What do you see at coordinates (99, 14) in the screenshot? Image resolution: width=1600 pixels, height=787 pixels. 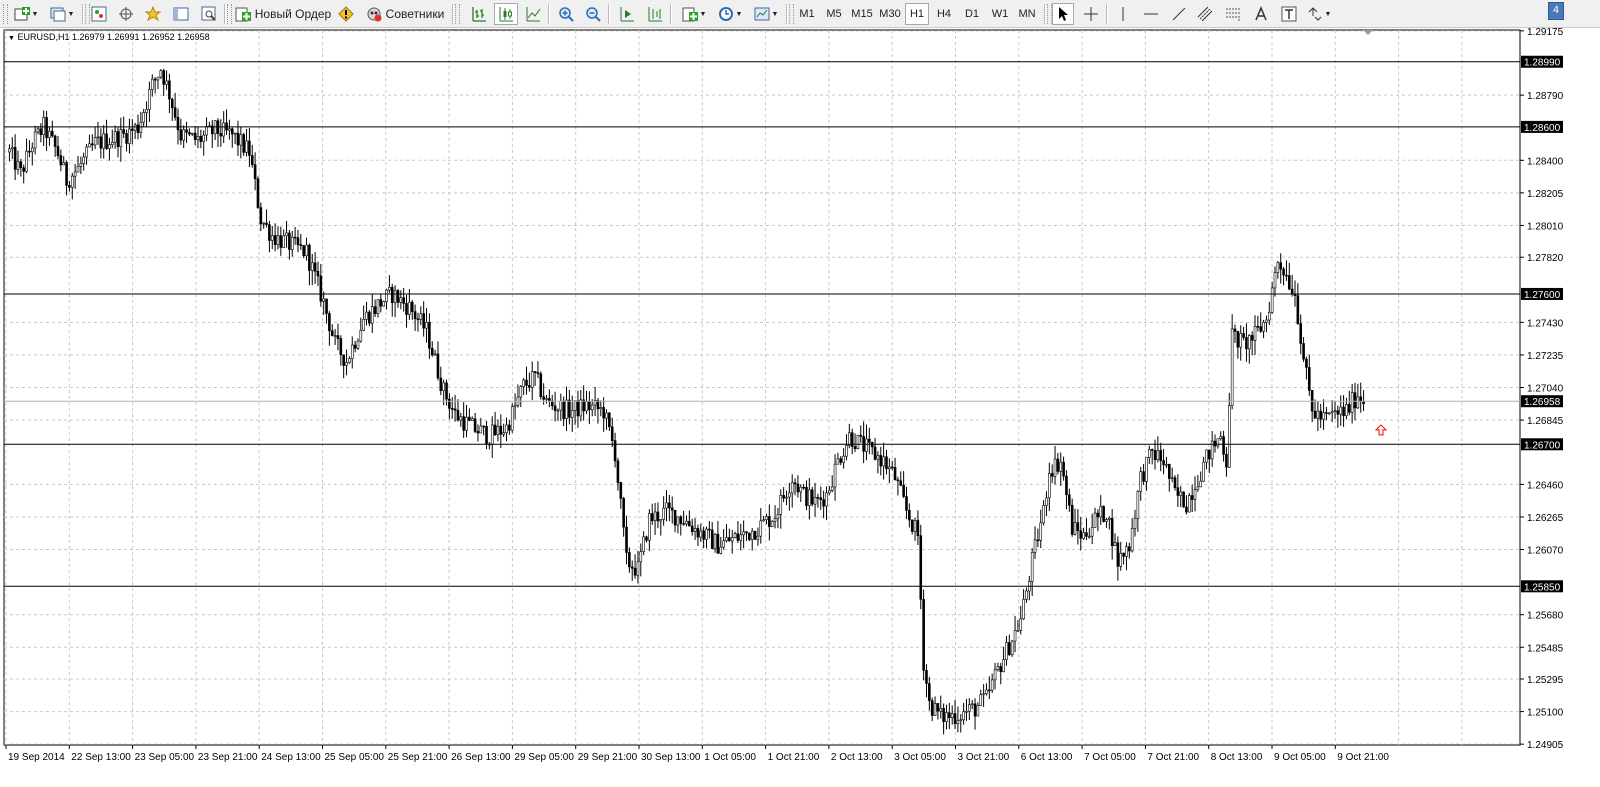 I see `market-watch-button` at bounding box center [99, 14].